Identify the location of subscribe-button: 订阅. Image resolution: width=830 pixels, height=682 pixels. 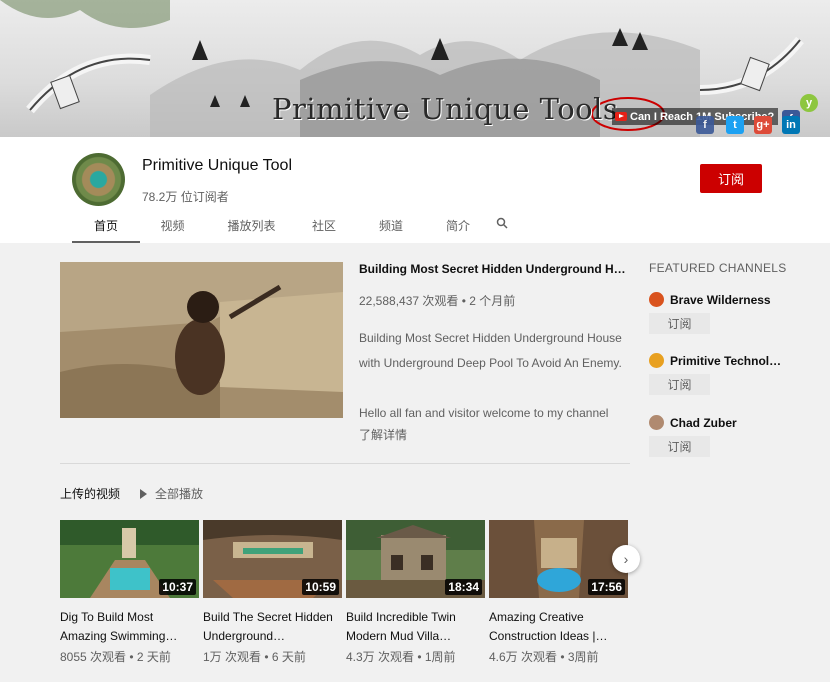
(731, 178).